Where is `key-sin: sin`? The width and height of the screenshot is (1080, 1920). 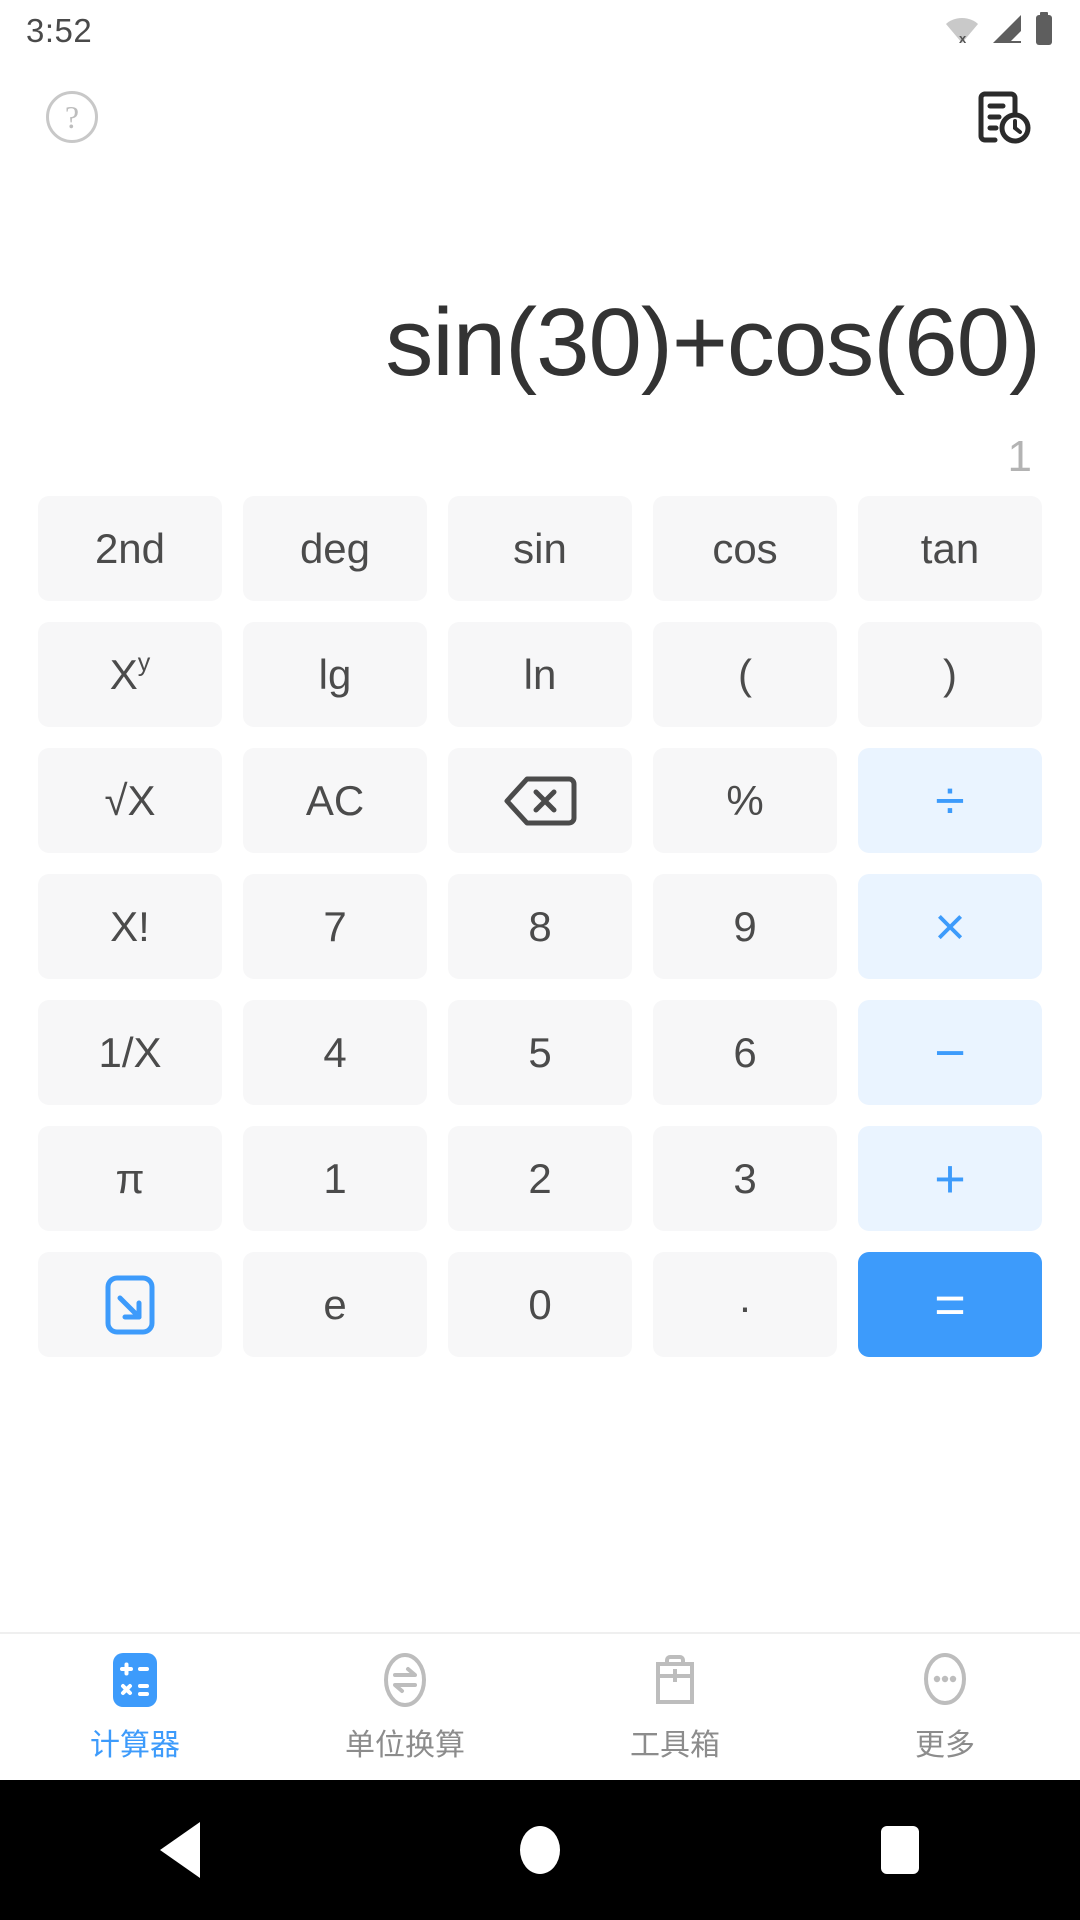 key-sin: sin is located at coordinates (540, 548).